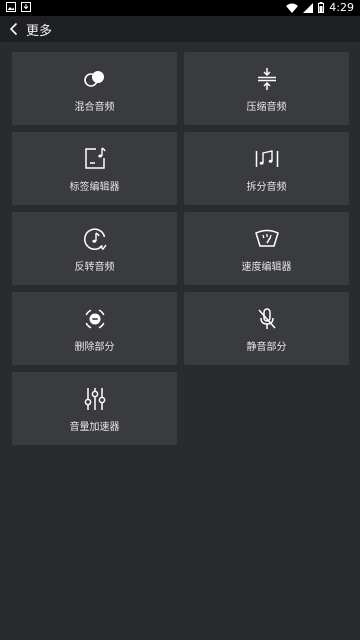  I want to click on volume-booster-tile: 音量加速器, so click(94, 408).